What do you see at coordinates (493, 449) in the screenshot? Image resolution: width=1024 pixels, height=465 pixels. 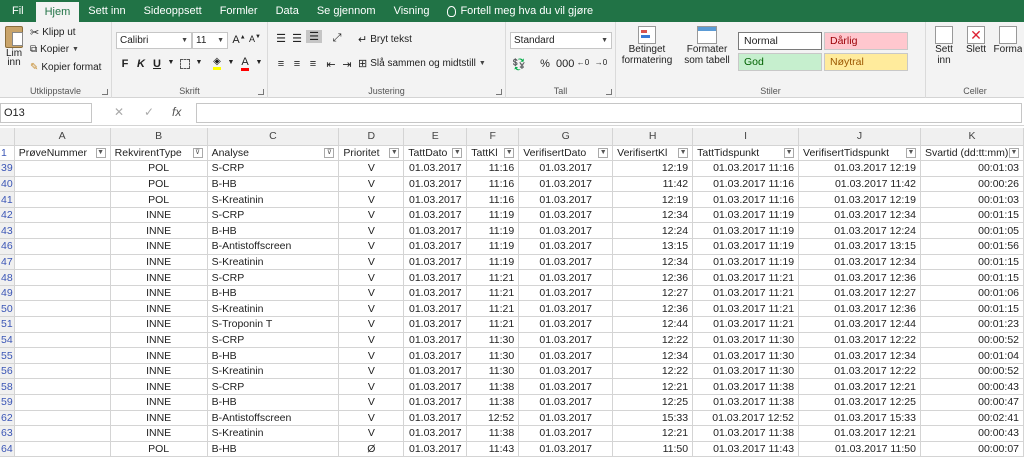 I see `cell: 11:43` at bounding box center [493, 449].